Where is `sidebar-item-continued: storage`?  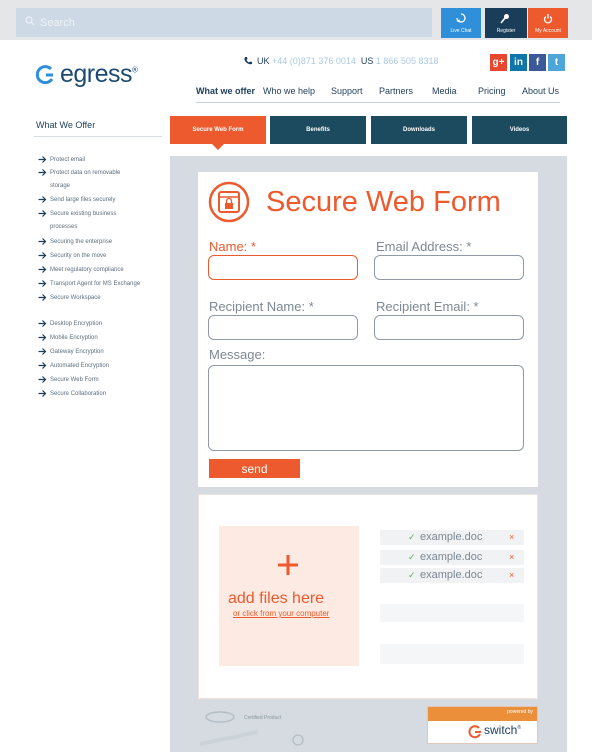
sidebar-item-continued: storage is located at coordinates (54, 186).